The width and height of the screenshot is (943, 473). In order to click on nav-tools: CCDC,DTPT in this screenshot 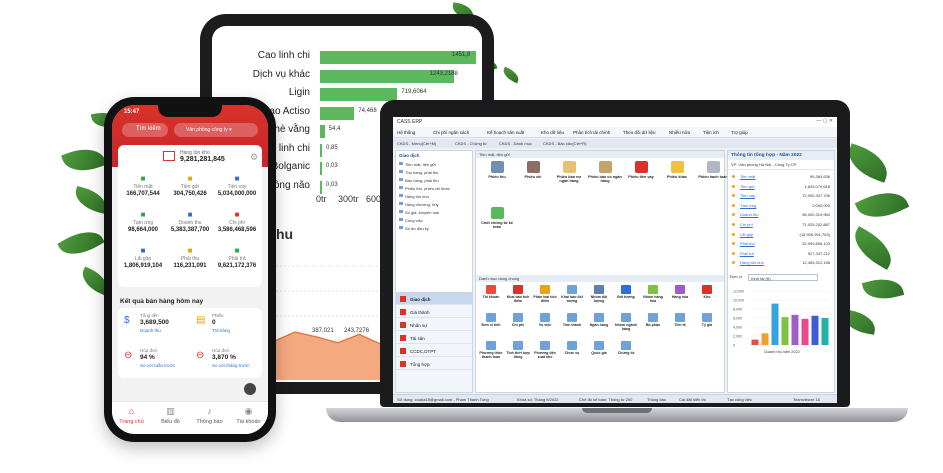, I will do `click(434, 351)`.